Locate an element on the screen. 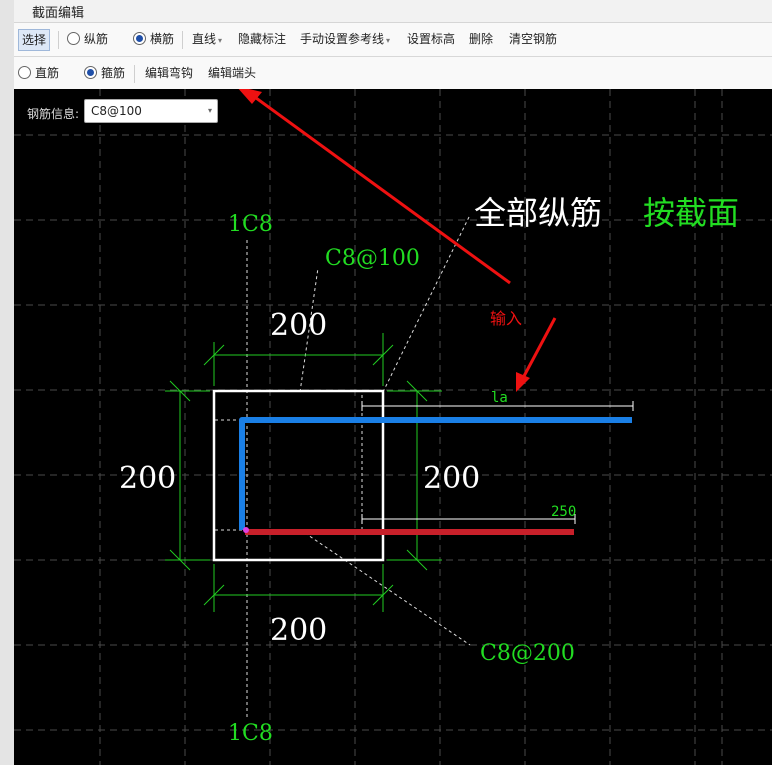  hide-annotation-button: 隐藏标注 is located at coordinates (262, 39).